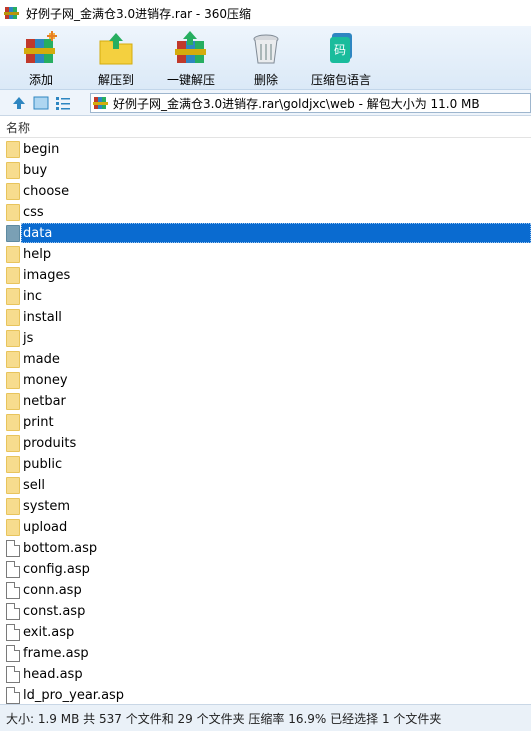 Image resolution: width=531 pixels, height=731 pixels. What do you see at coordinates (32, 296) in the screenshot?
I see `item-name: inc` at bounding box center [32, 296].